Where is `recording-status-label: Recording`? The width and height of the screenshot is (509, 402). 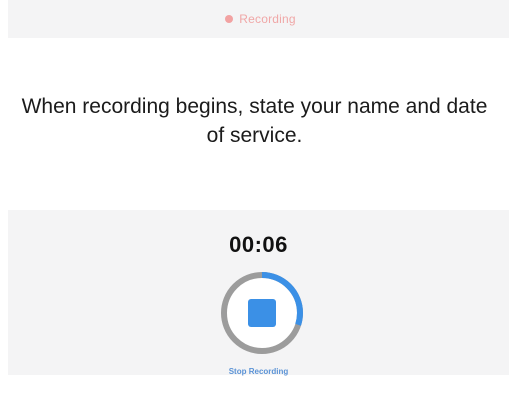
recording-status-label: Recording is located at coordinates (267, 19).